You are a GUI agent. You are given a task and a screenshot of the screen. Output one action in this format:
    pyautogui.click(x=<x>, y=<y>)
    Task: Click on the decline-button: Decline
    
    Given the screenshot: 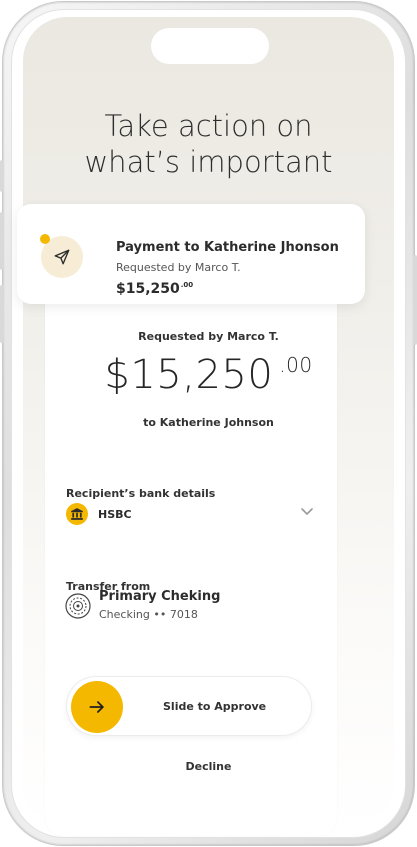 What is the action you would take?
    pyautogui.click(x=208, y=766)
    